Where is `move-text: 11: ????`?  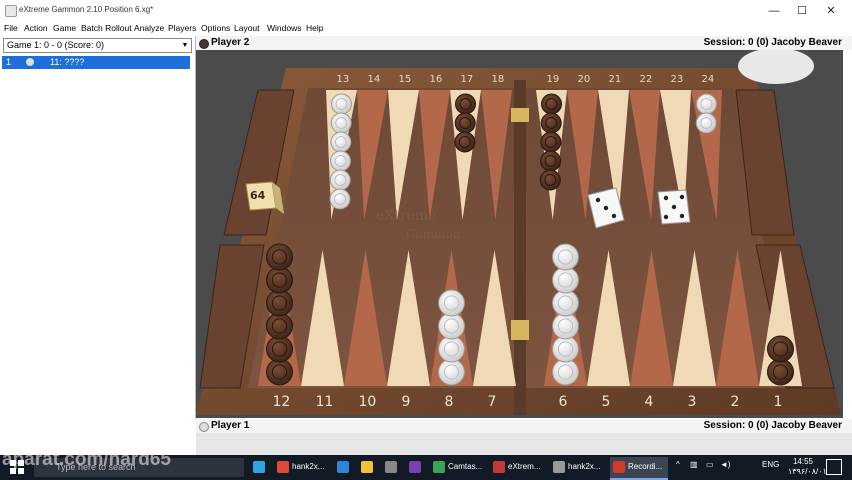 move-text: 11: ???? is located at coordinates (67, 62).